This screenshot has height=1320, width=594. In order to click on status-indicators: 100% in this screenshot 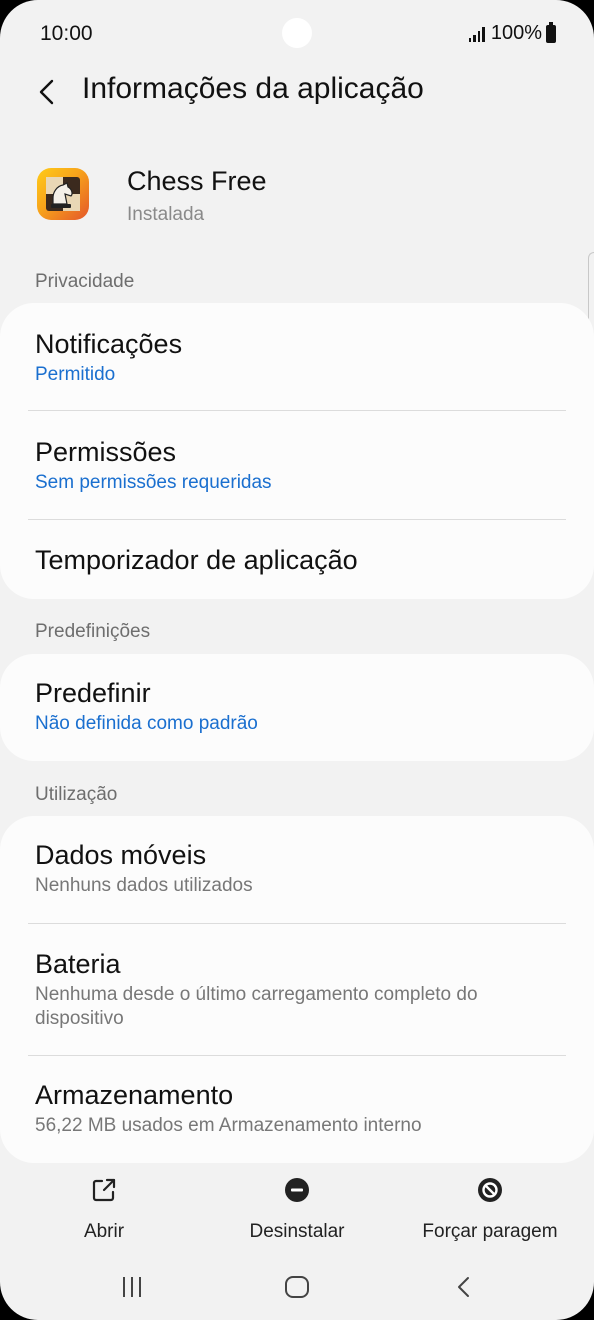, I will do `click(512, 33)`.